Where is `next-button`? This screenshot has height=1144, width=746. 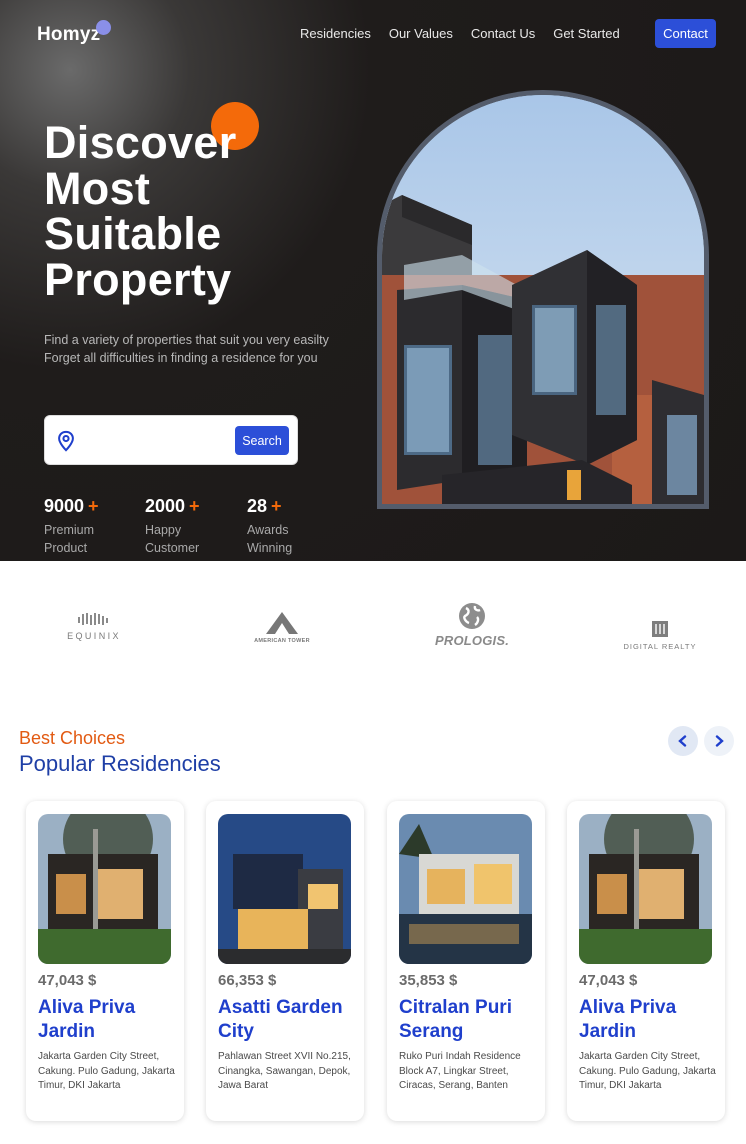
next-button is located at coordinates (719, 741).